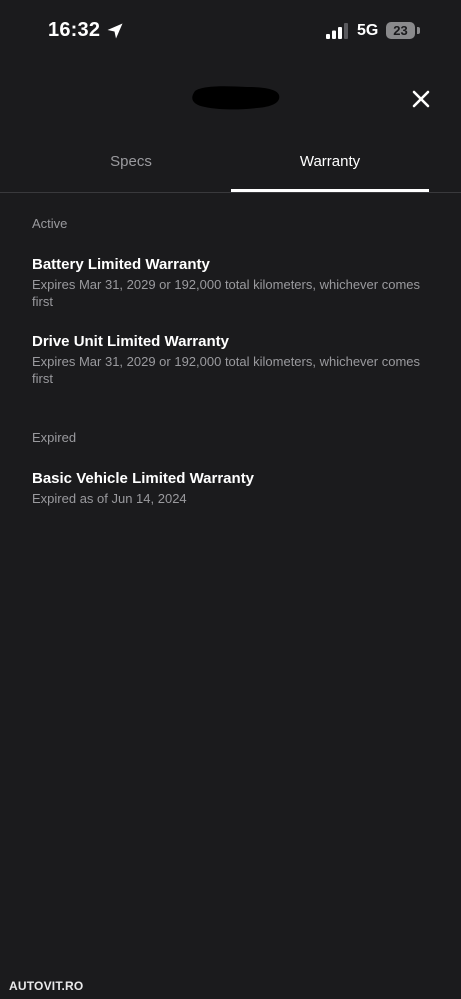 The width and height of the screenshot is (461, 999). I want to click on tab-specs: Specs, so click(131, 166).